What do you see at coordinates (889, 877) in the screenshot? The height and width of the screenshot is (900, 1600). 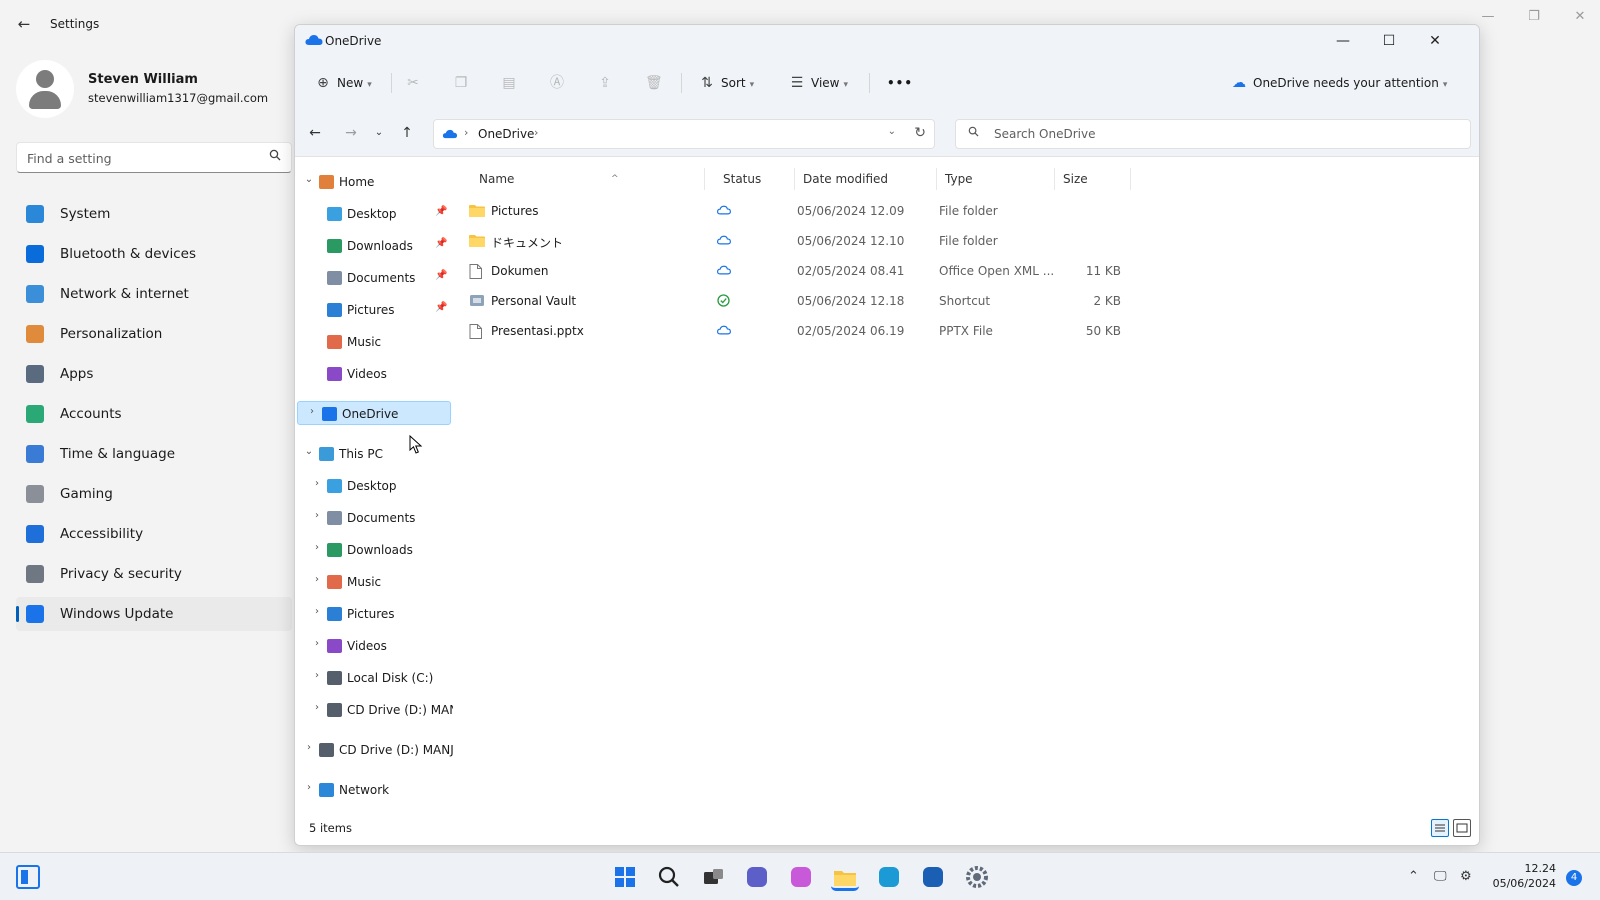 I see `edge-icon` at bounding box center [889, 877].